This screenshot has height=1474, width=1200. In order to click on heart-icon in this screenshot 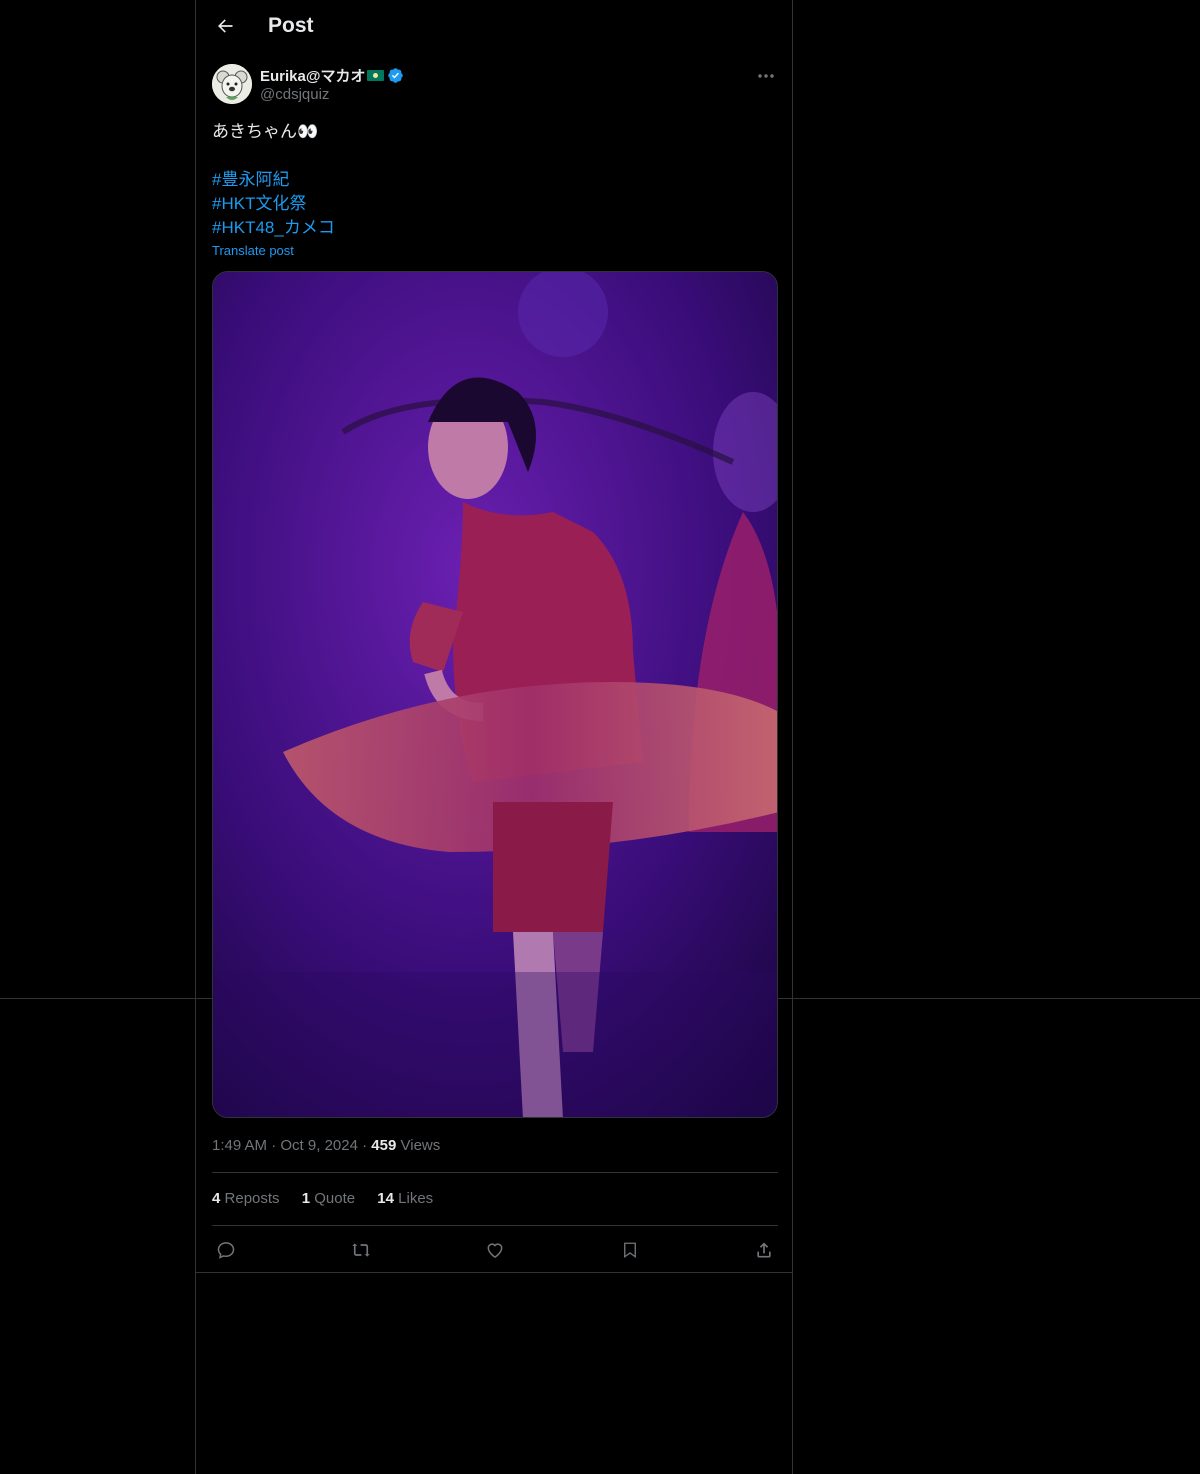, I will do `click(495, 1250)`.